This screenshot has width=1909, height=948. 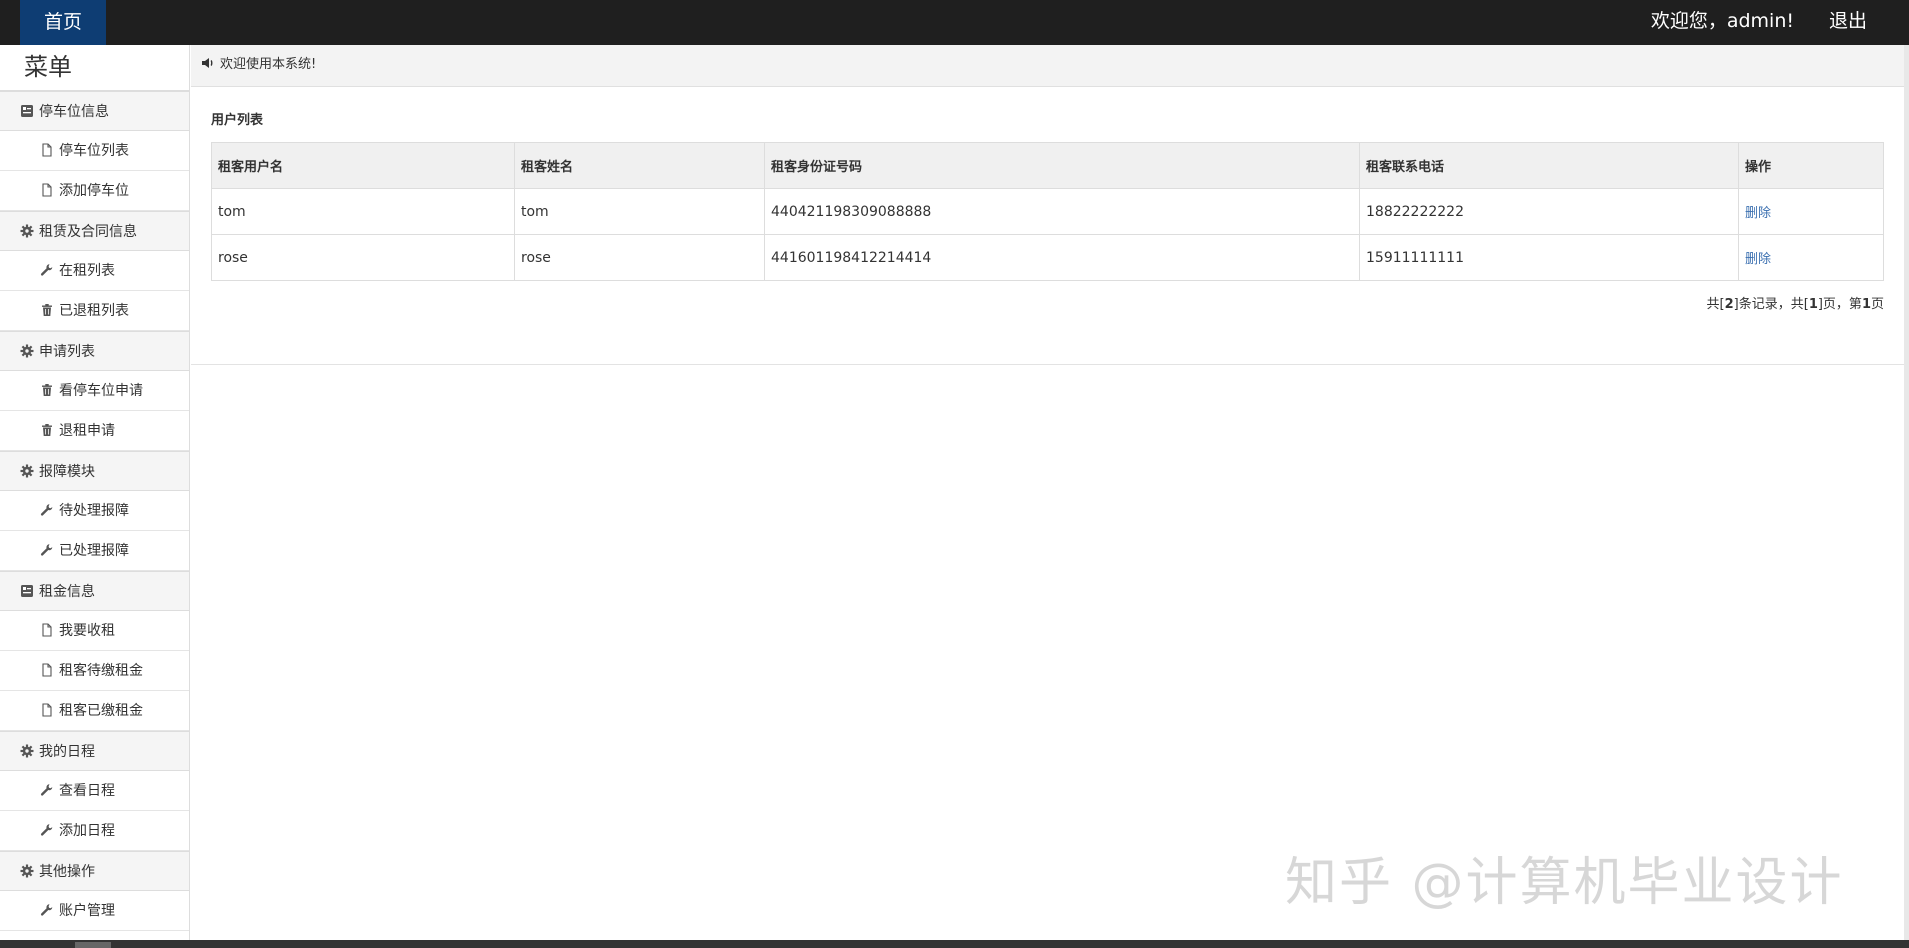 What do you see at coordinates (1715, 304) in the screenshot?
I see `pager-prefix: 共[` at bounding box center [1715, 304].